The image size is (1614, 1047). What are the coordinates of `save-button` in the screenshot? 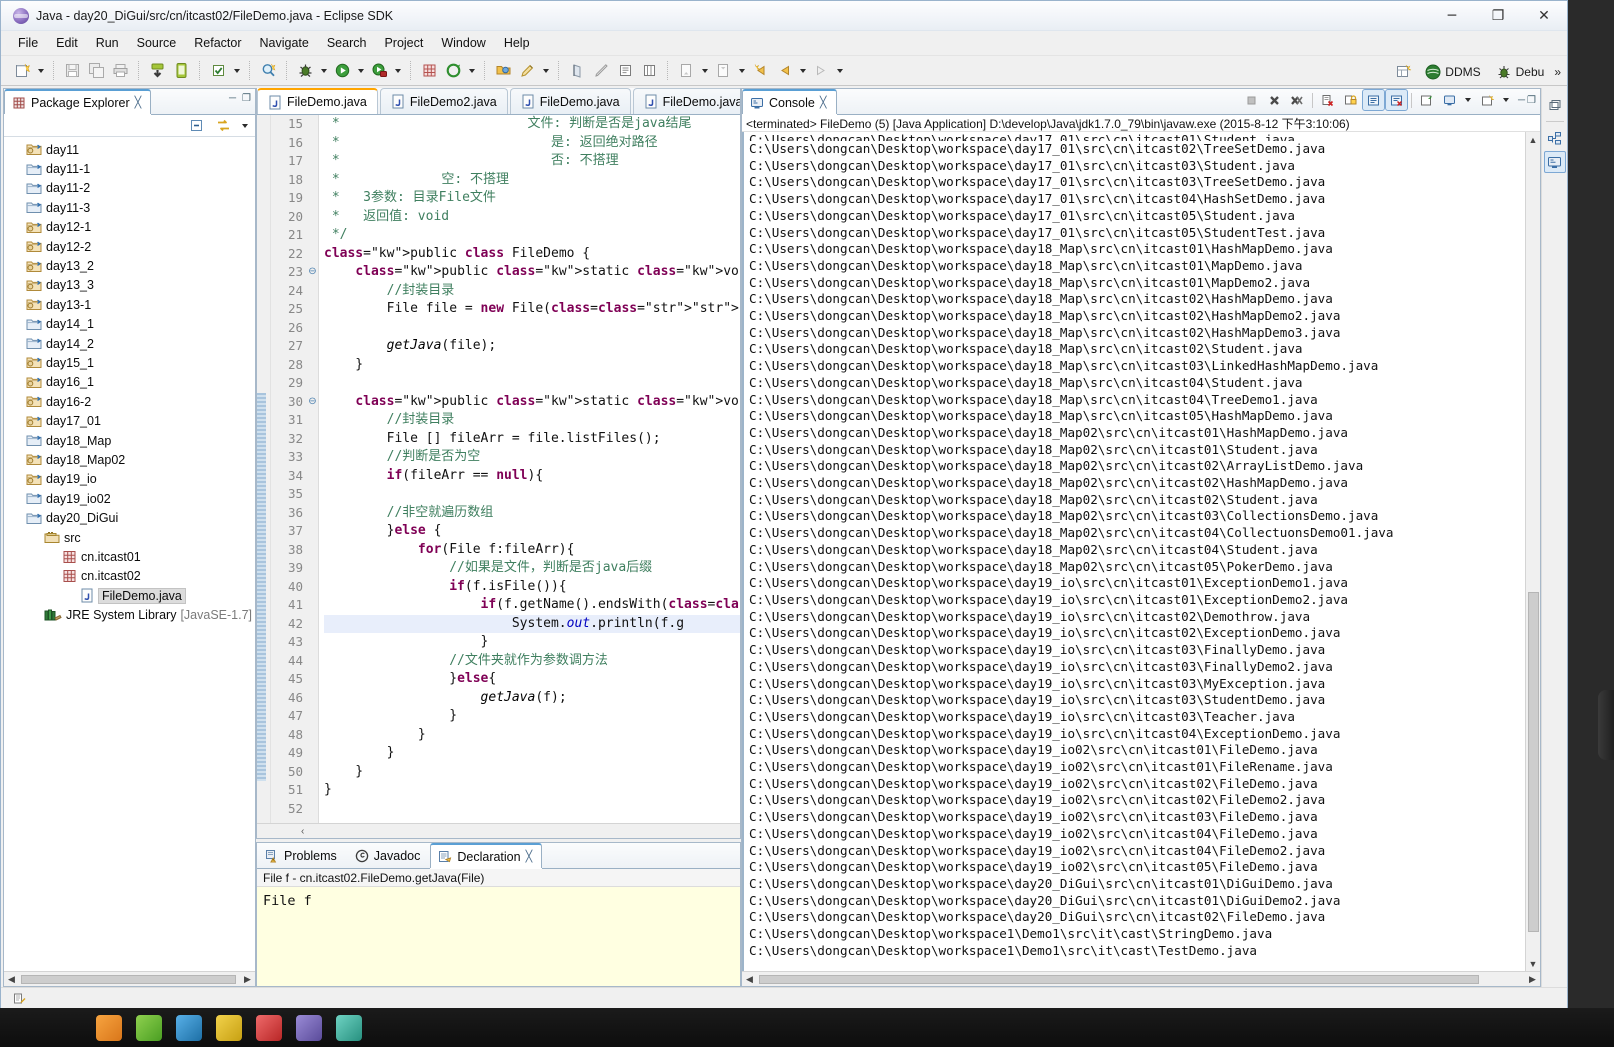 It's located at (72, 71).